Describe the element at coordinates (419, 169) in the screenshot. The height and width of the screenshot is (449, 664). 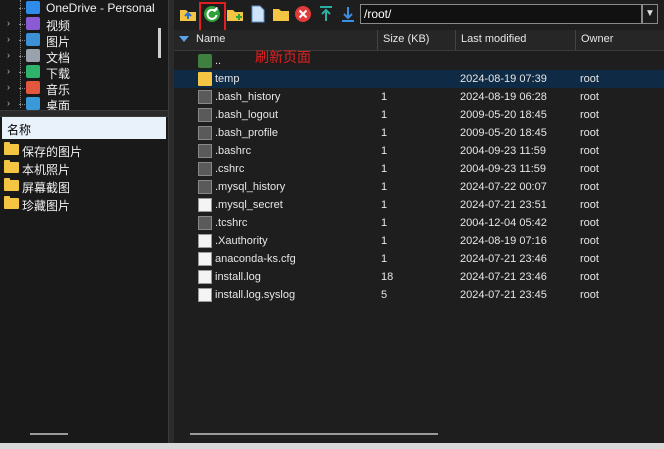
I see `file-row: .cshrc 1 2004-09-23 11:59 root` at that location.